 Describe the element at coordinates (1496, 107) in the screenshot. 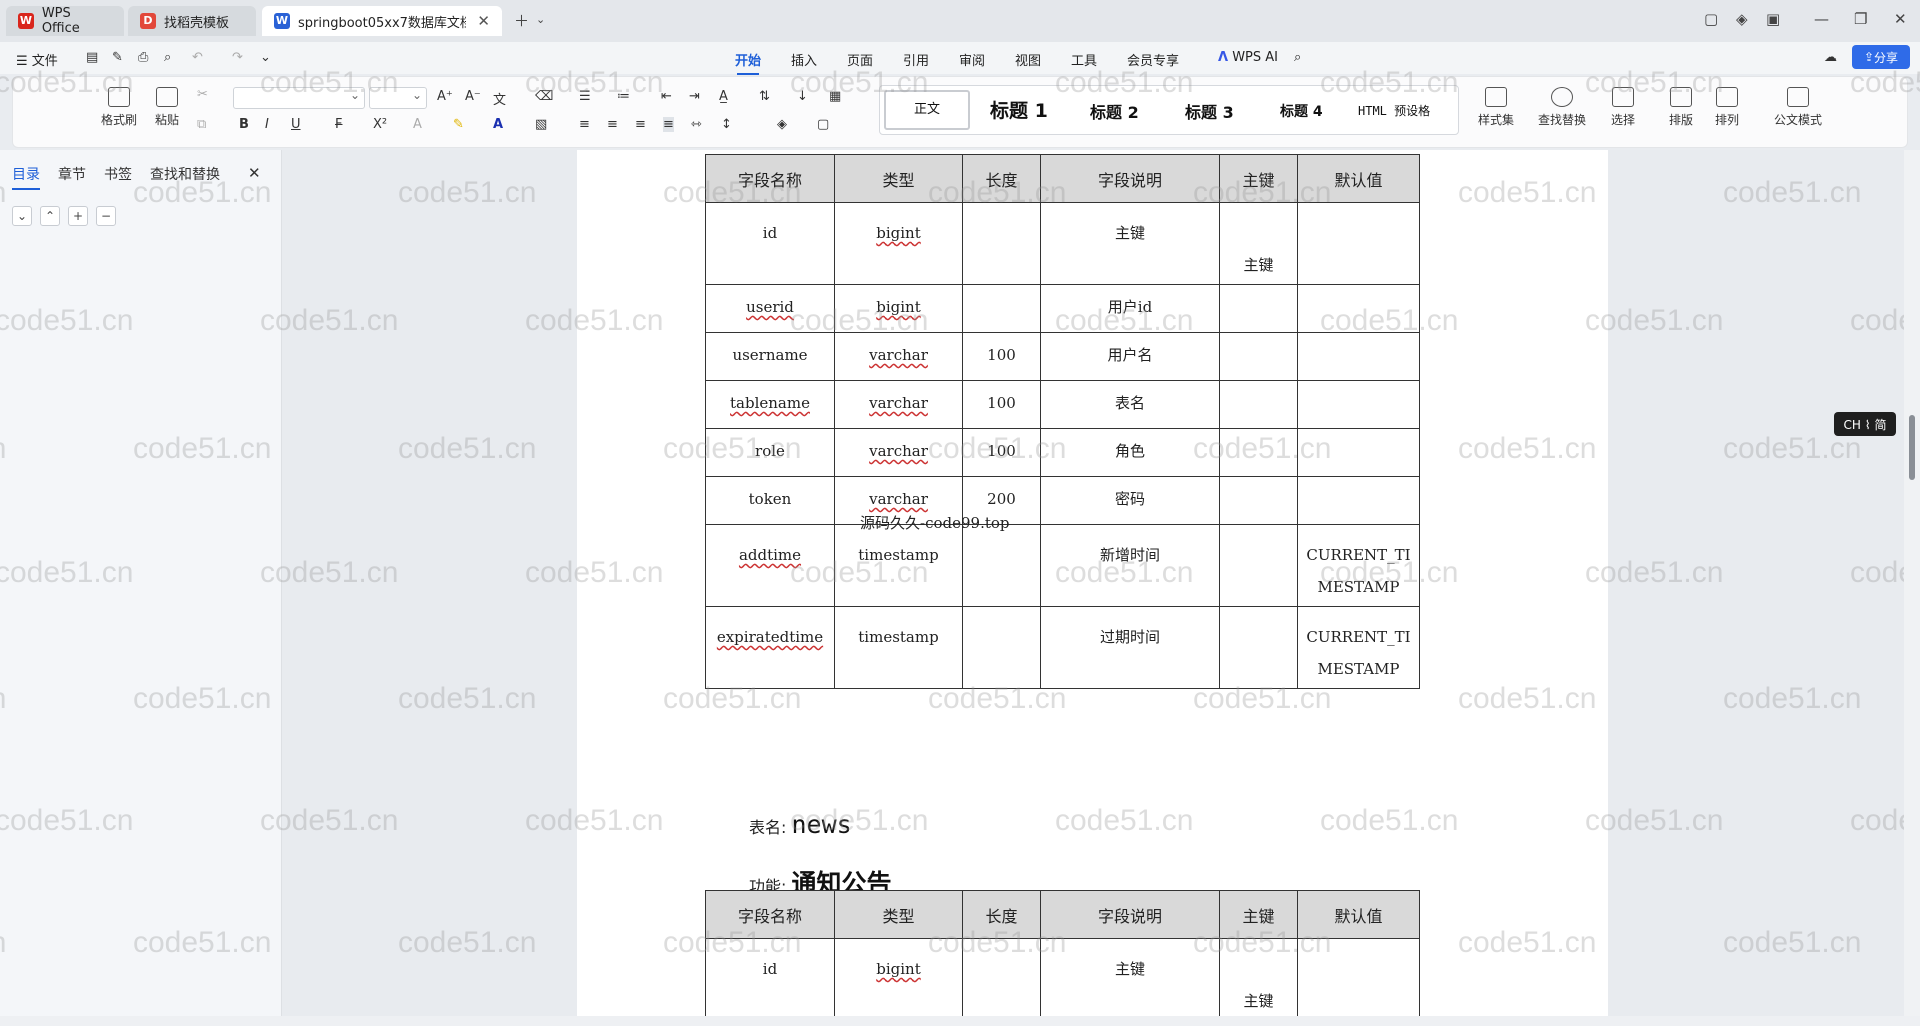

I see `style-set-button: 样式集` at that location.